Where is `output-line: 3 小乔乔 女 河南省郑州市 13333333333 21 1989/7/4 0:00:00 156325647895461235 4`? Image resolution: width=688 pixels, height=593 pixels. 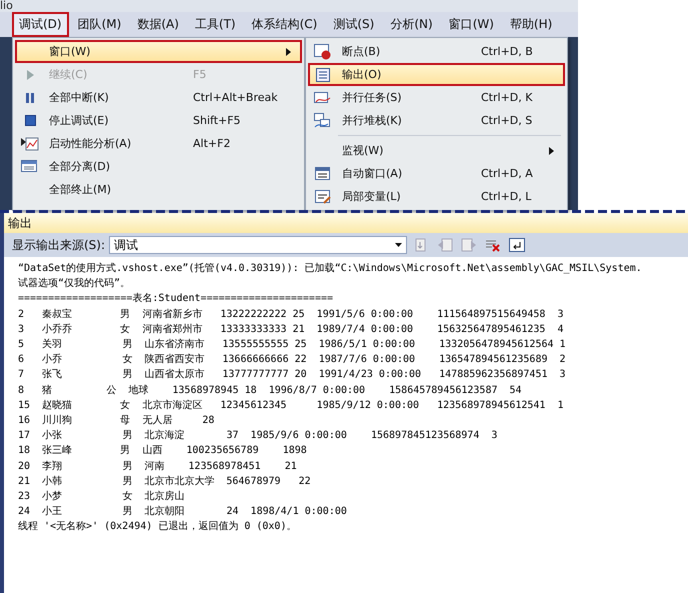
output-line: 3 小乔乔 女 河南省郑州市 13333333333 21 1989/7/4 0:00:00 156325647895461235 4 is located at coordinates (291, 329).